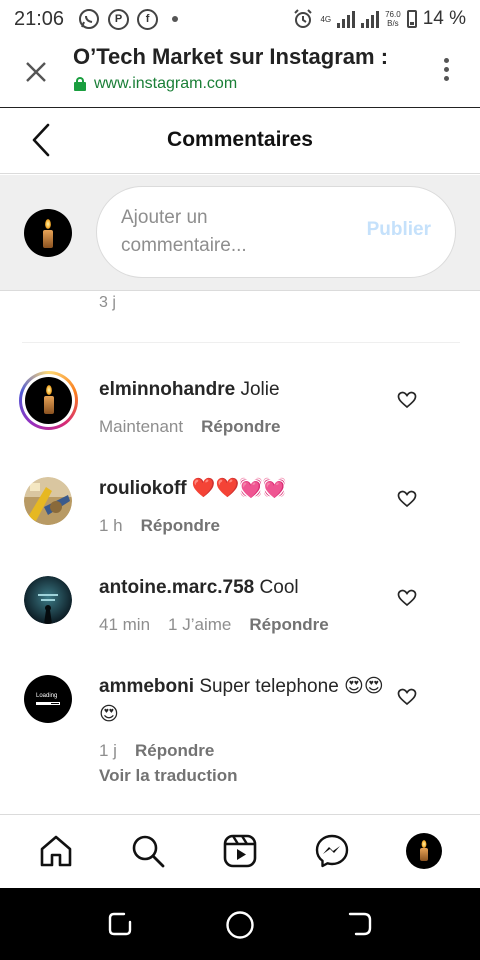 This screenshot has width=480, height=960. What do you see at coordinates (125, 624) in the screenshot?
I see `comment-time: 41 min` at bounding box center [125, 624].